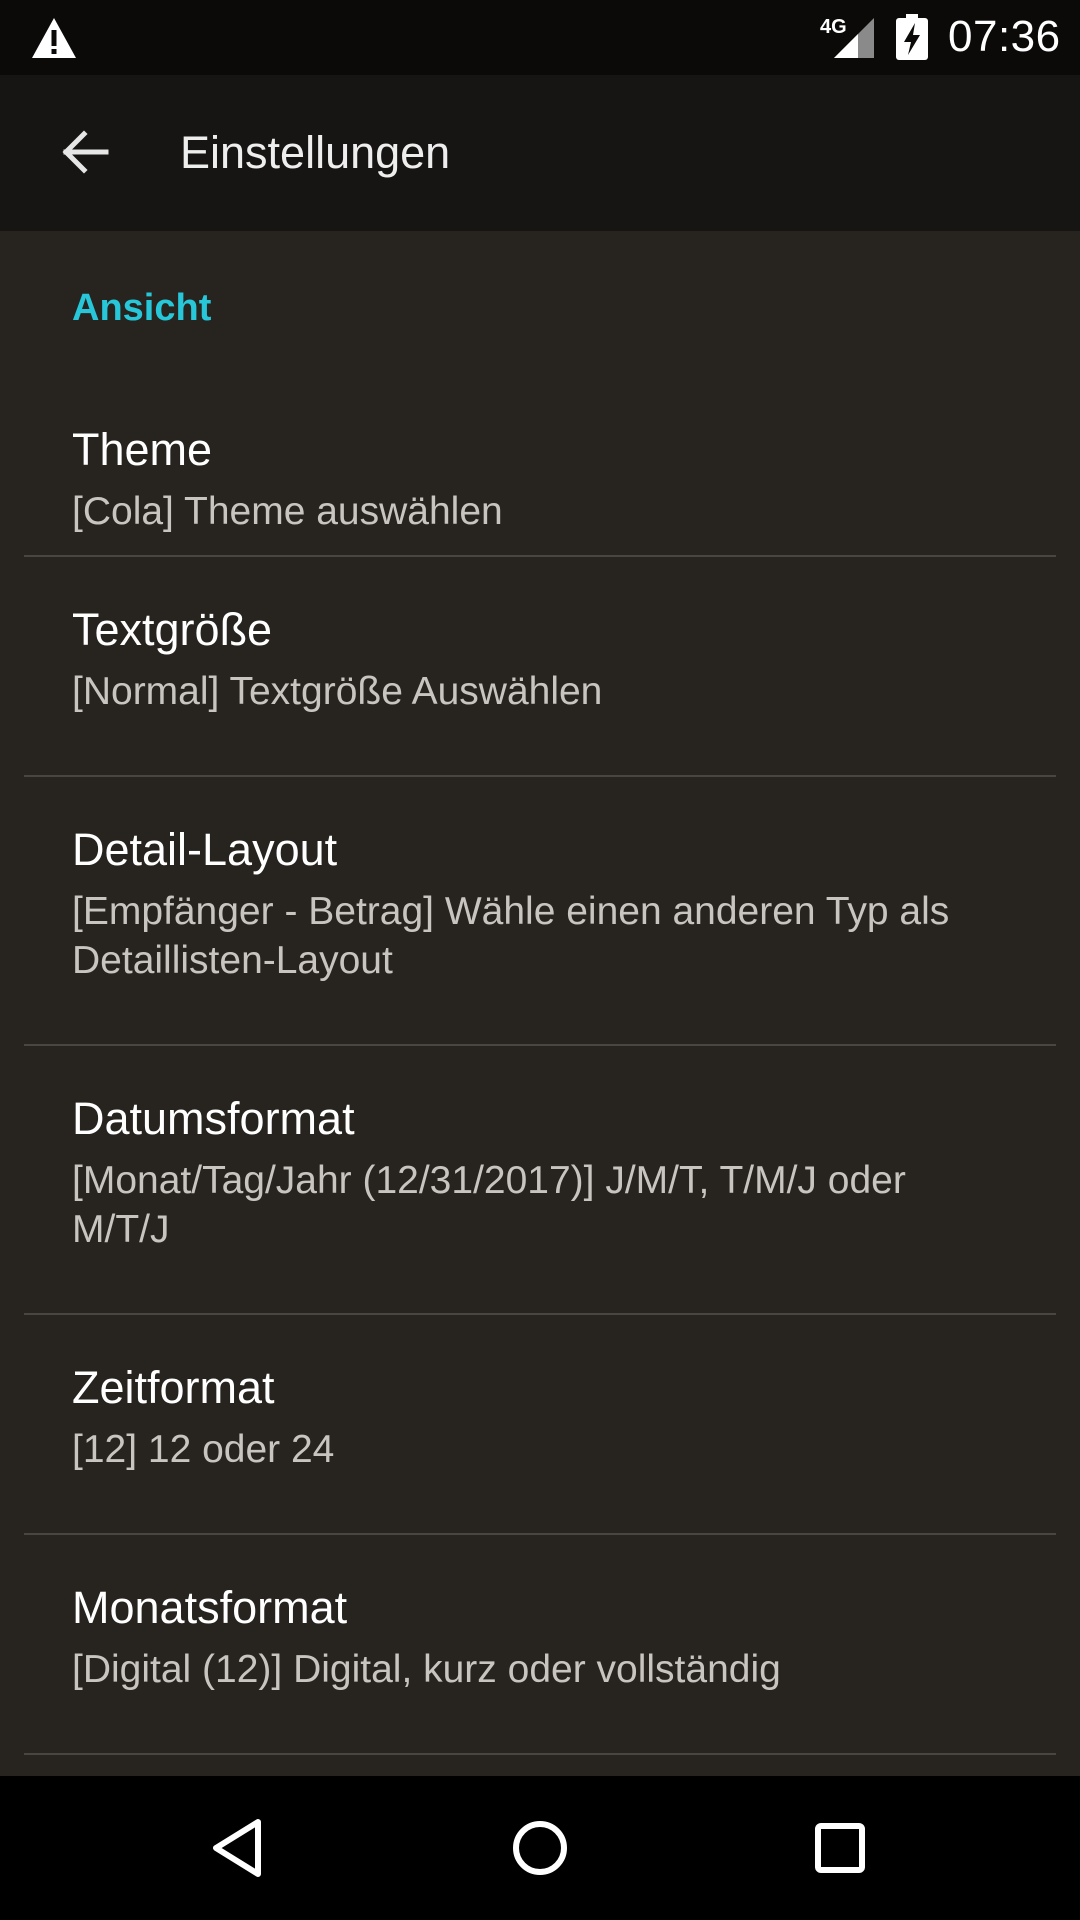 The image size is (1080, 1920). Describe the element at coordinates (540, 153) in the screenshot. I see `app-bar: Einstellungen` at that location.